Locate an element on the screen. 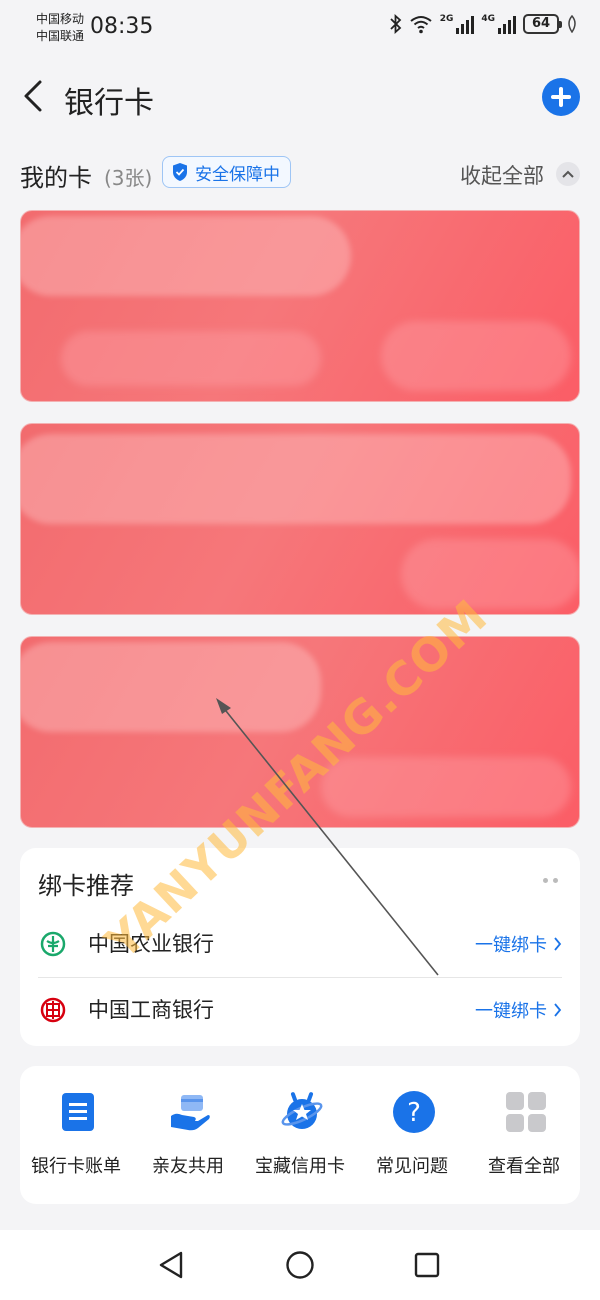  my-cards-title: 我的卡 is located at coordinates (56, 178).